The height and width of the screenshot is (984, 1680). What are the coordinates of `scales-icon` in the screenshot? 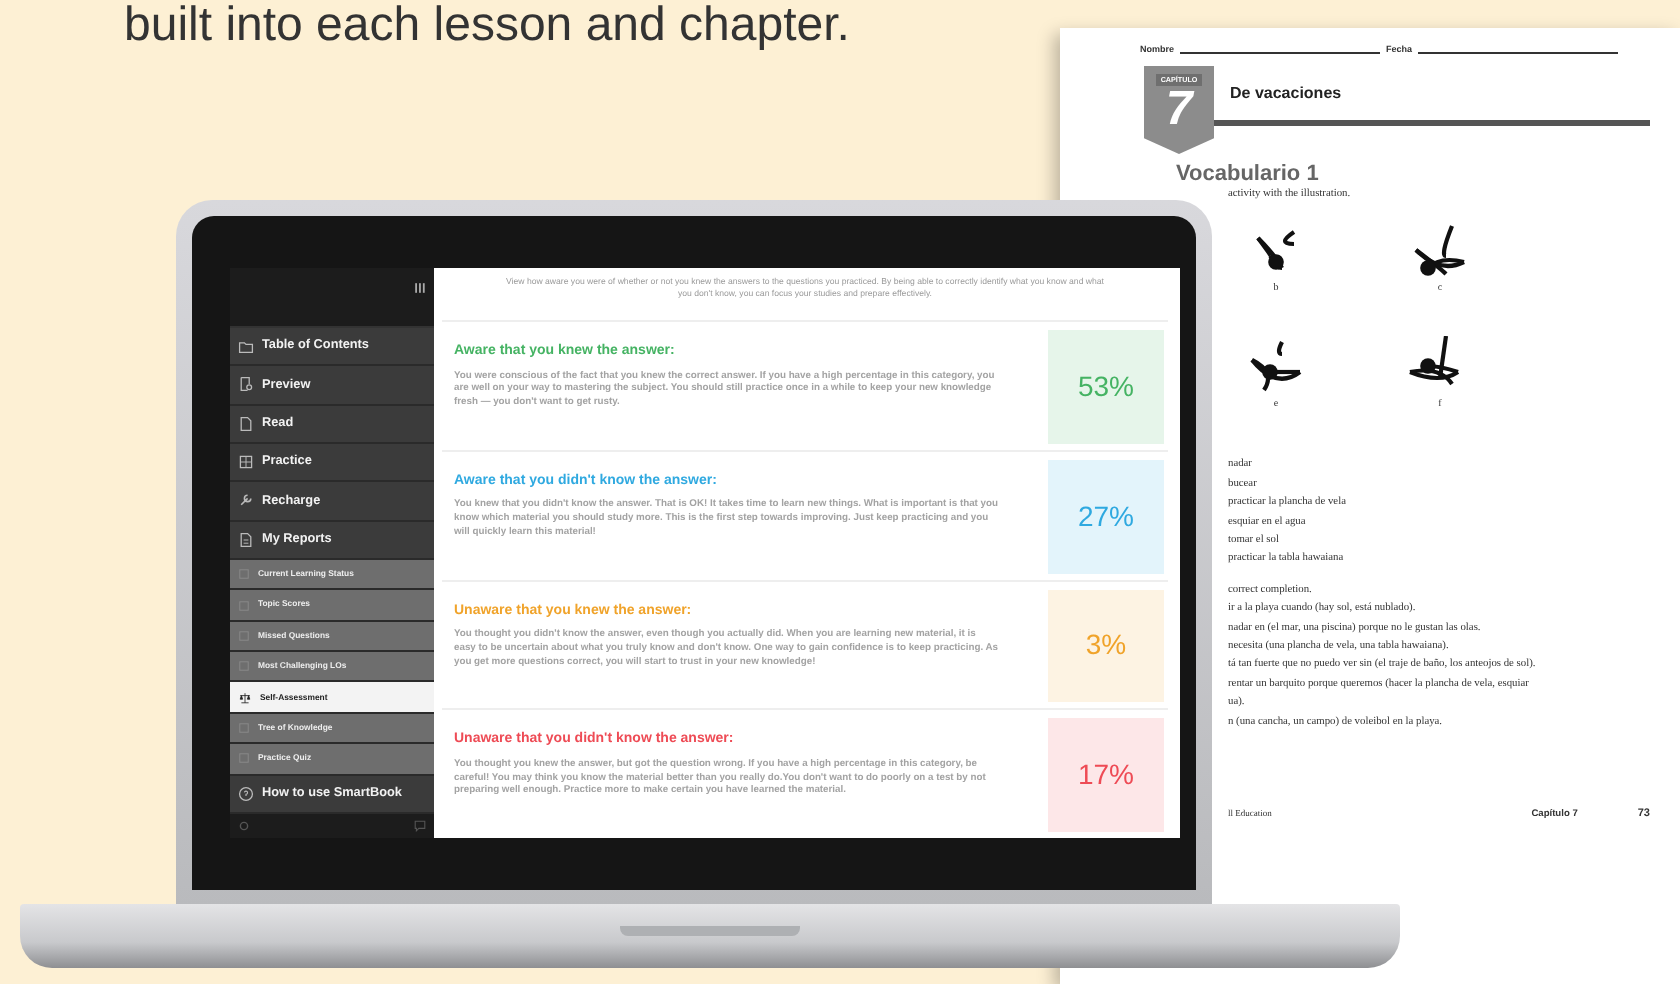 It's located at (245, 697).